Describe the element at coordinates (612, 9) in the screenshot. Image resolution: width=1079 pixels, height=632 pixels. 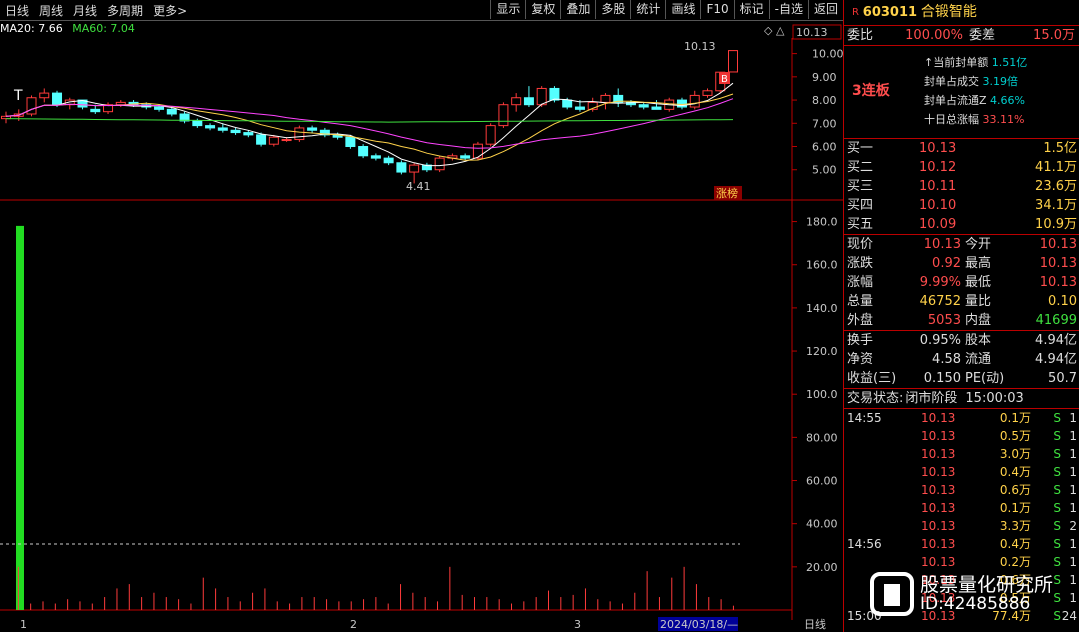
I see `multi-stock-button: 多股` at that location.